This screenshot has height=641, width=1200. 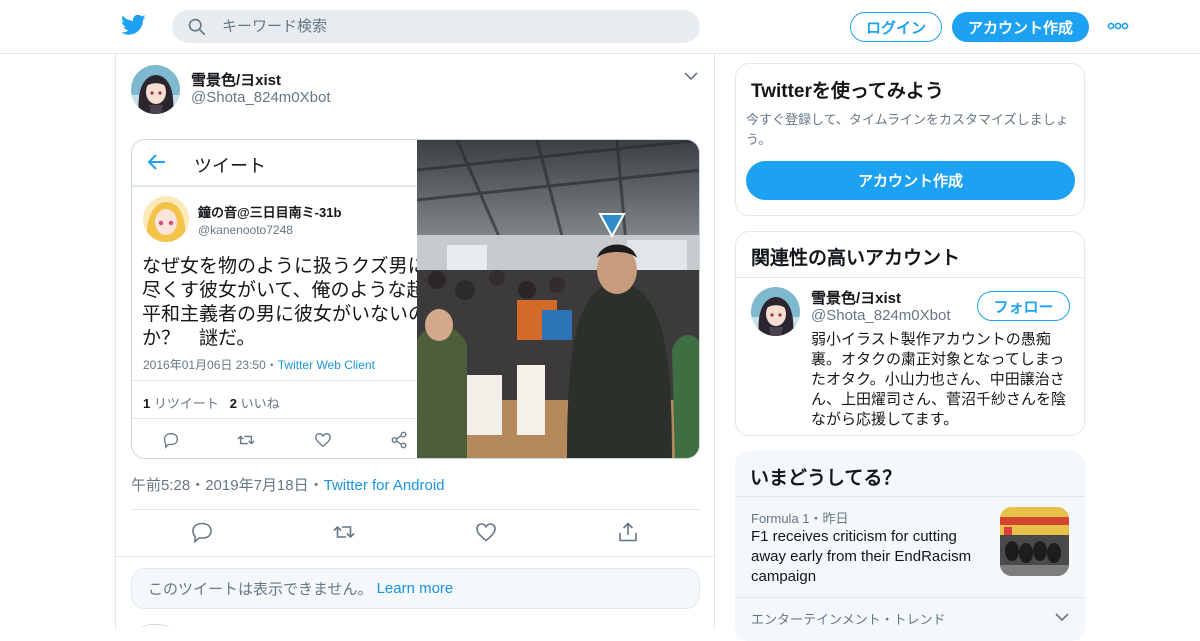 I want to click on unavailable-tweet-notice: このツイートは表示できません。 Learn more, so click(x=415, y=588).